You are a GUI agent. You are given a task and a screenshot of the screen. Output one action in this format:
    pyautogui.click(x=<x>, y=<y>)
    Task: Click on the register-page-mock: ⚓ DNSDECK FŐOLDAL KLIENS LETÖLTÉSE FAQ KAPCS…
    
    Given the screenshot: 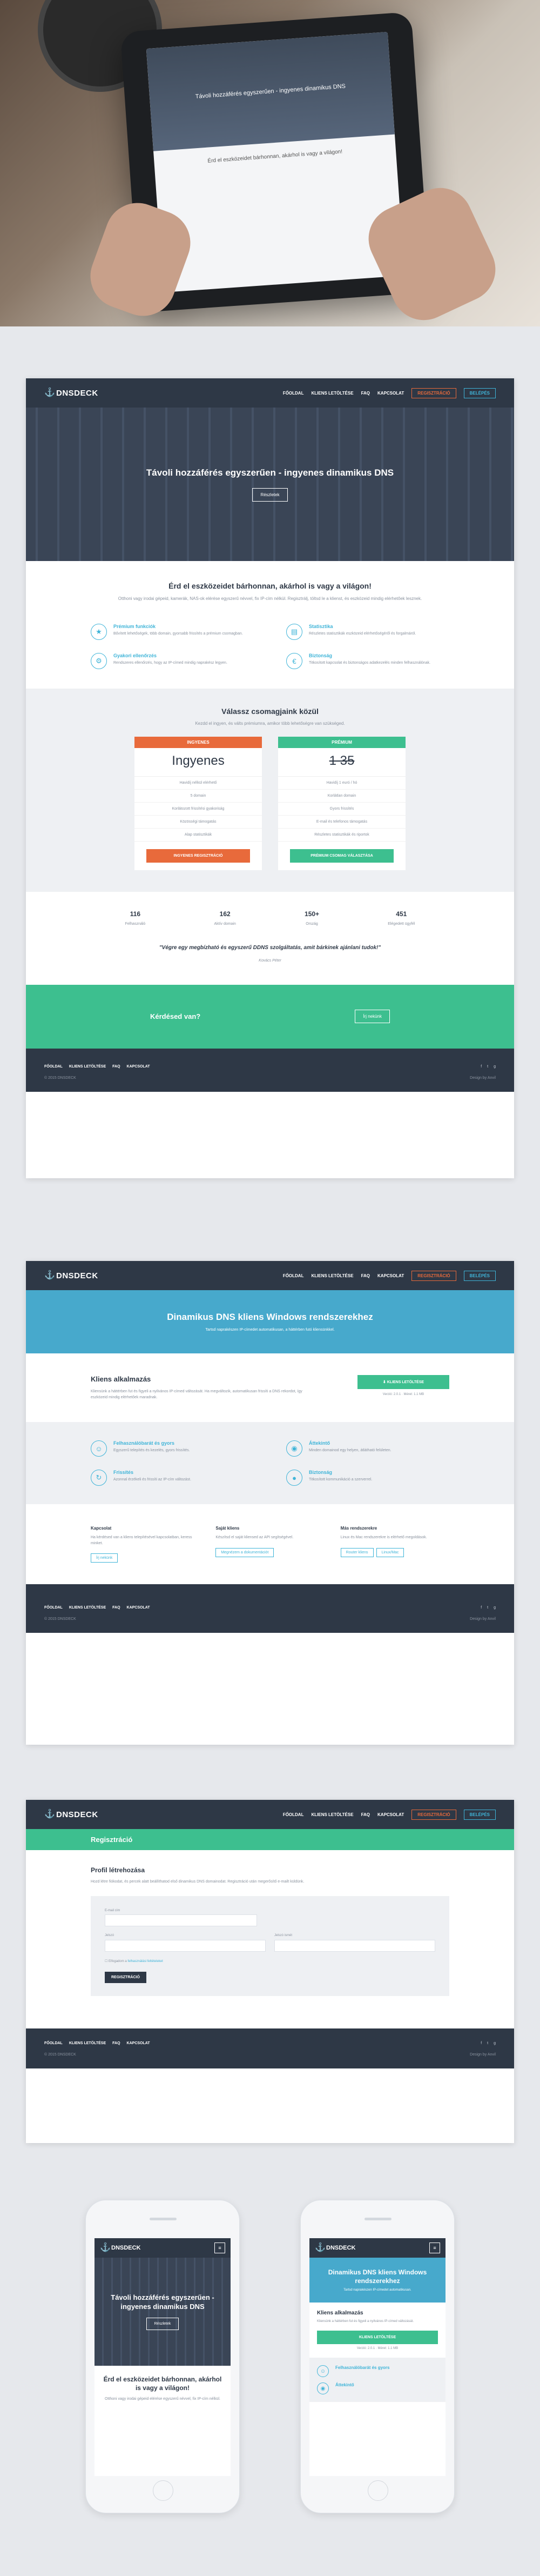 What is the action you would take?
    pyautogui.click(x=270, y=1972)
    